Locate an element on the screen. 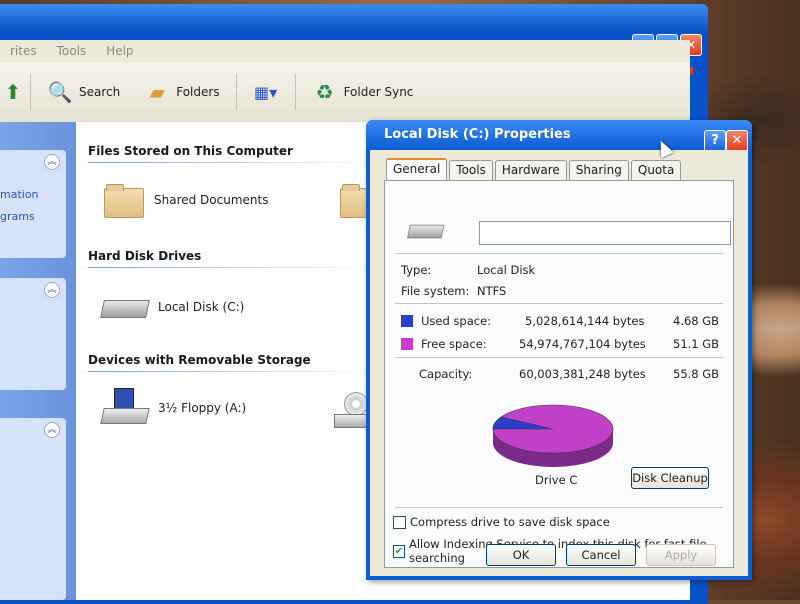 This screenshot has height=604, width=800. search-button: 🔍 Search is located at coordinates (83, 92).